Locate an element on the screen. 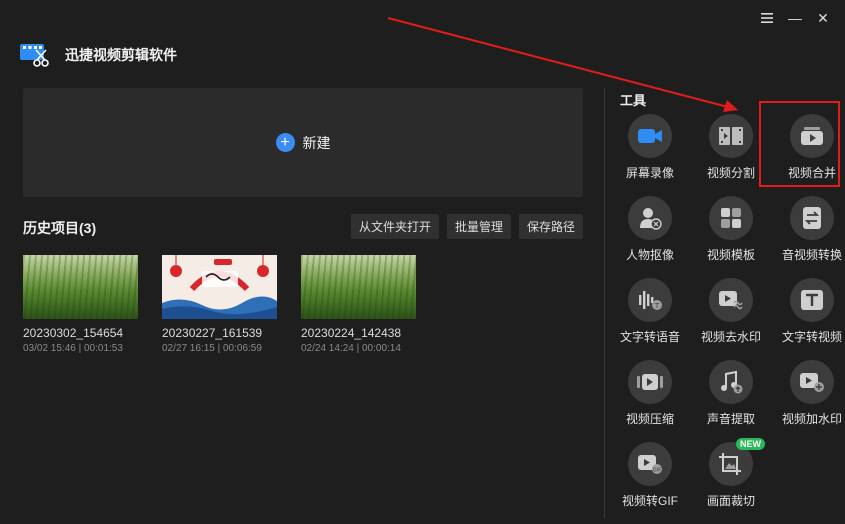 This screenshot has height=524, width=845. history-title: 历史项目(3) is located at coordinates (60, 228).